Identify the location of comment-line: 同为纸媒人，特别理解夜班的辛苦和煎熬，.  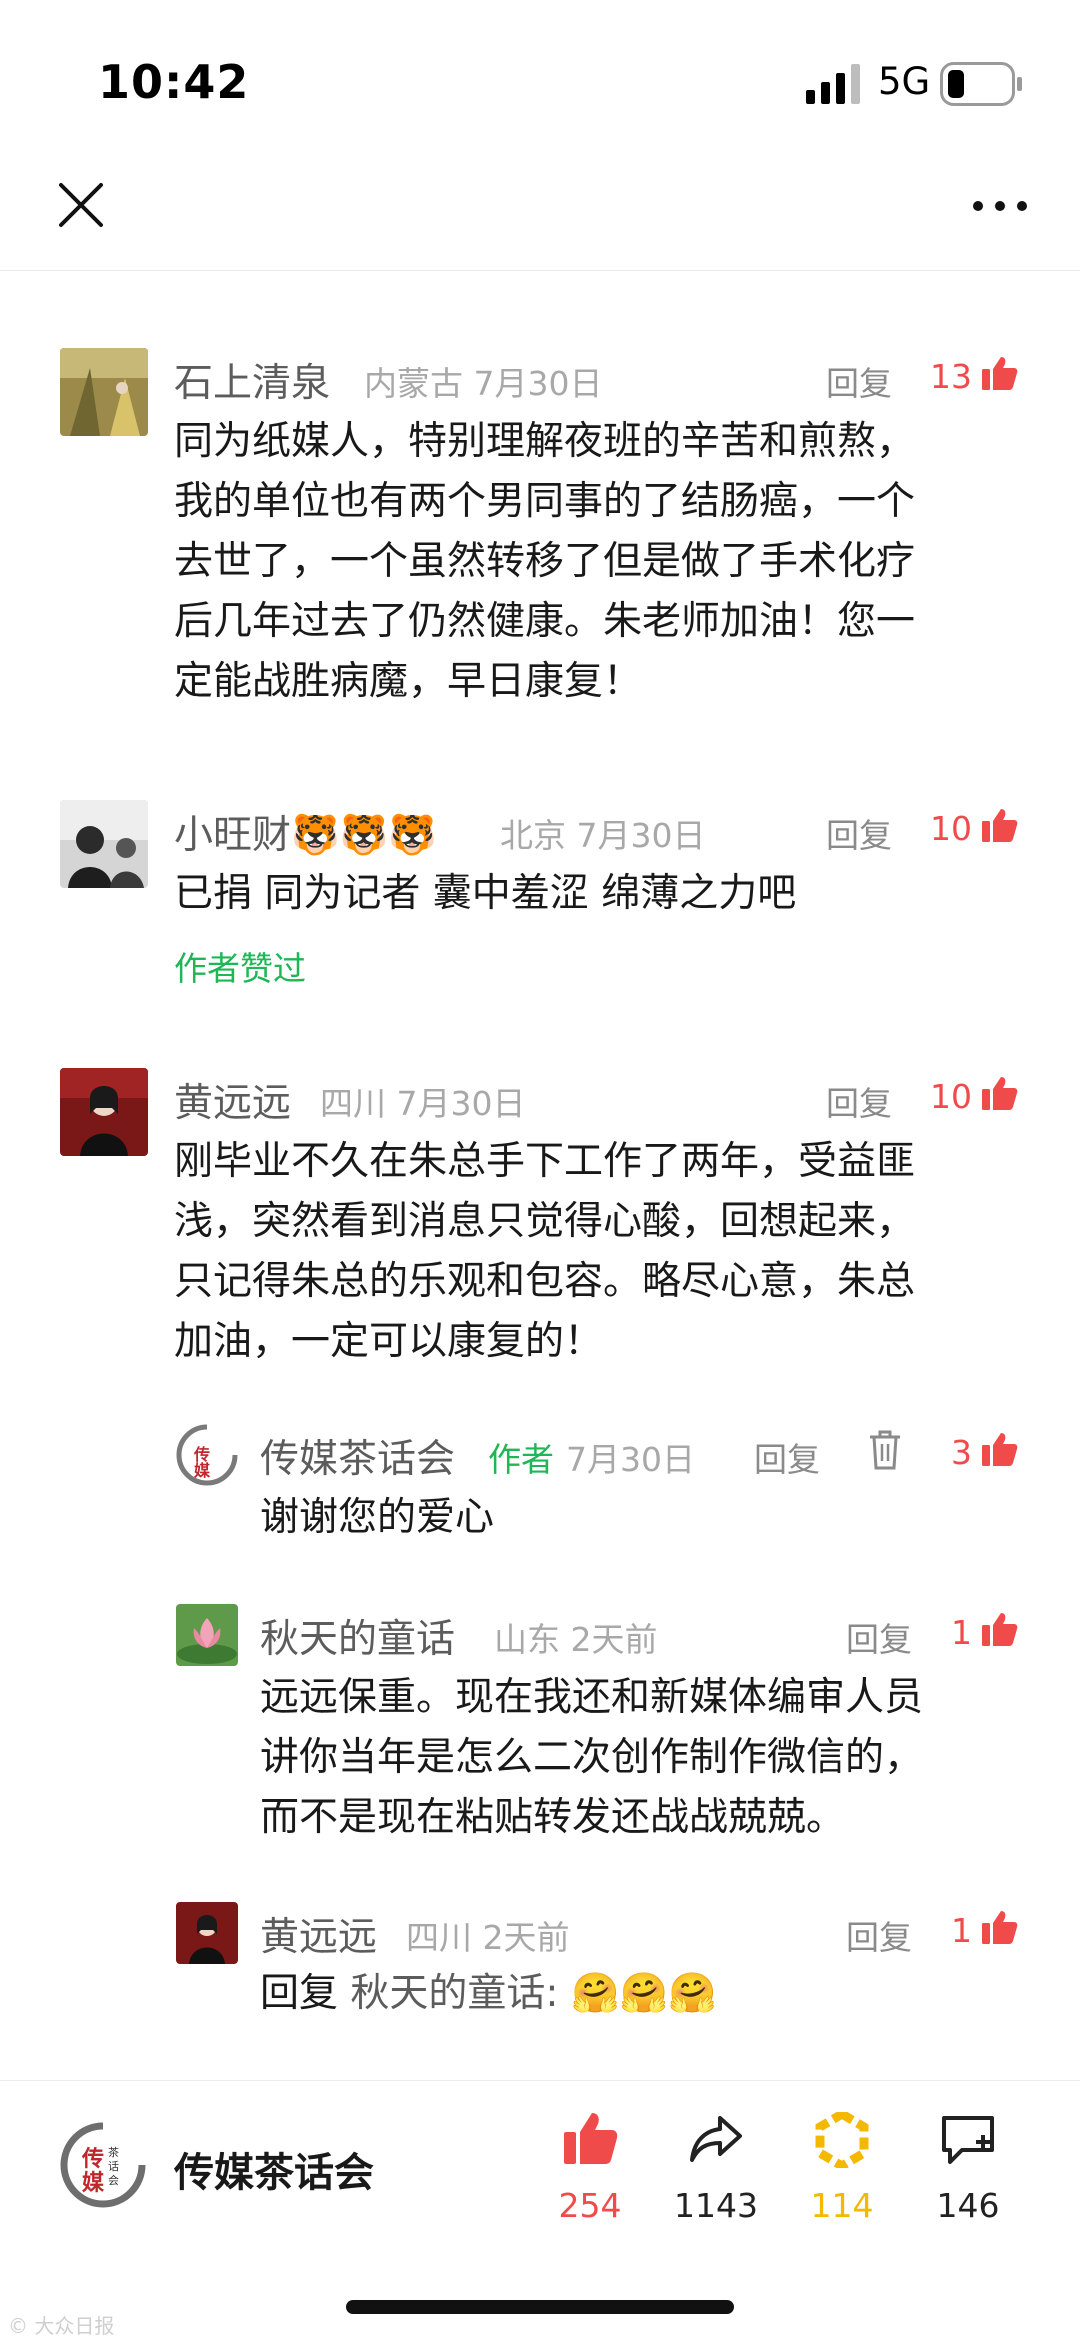
(545, 441).